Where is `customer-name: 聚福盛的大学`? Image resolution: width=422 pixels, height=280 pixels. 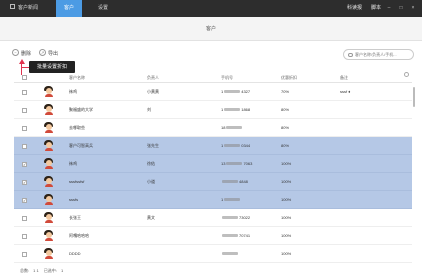
customer-name: 聚福盛的大学 is located at coordinates (81, 109).